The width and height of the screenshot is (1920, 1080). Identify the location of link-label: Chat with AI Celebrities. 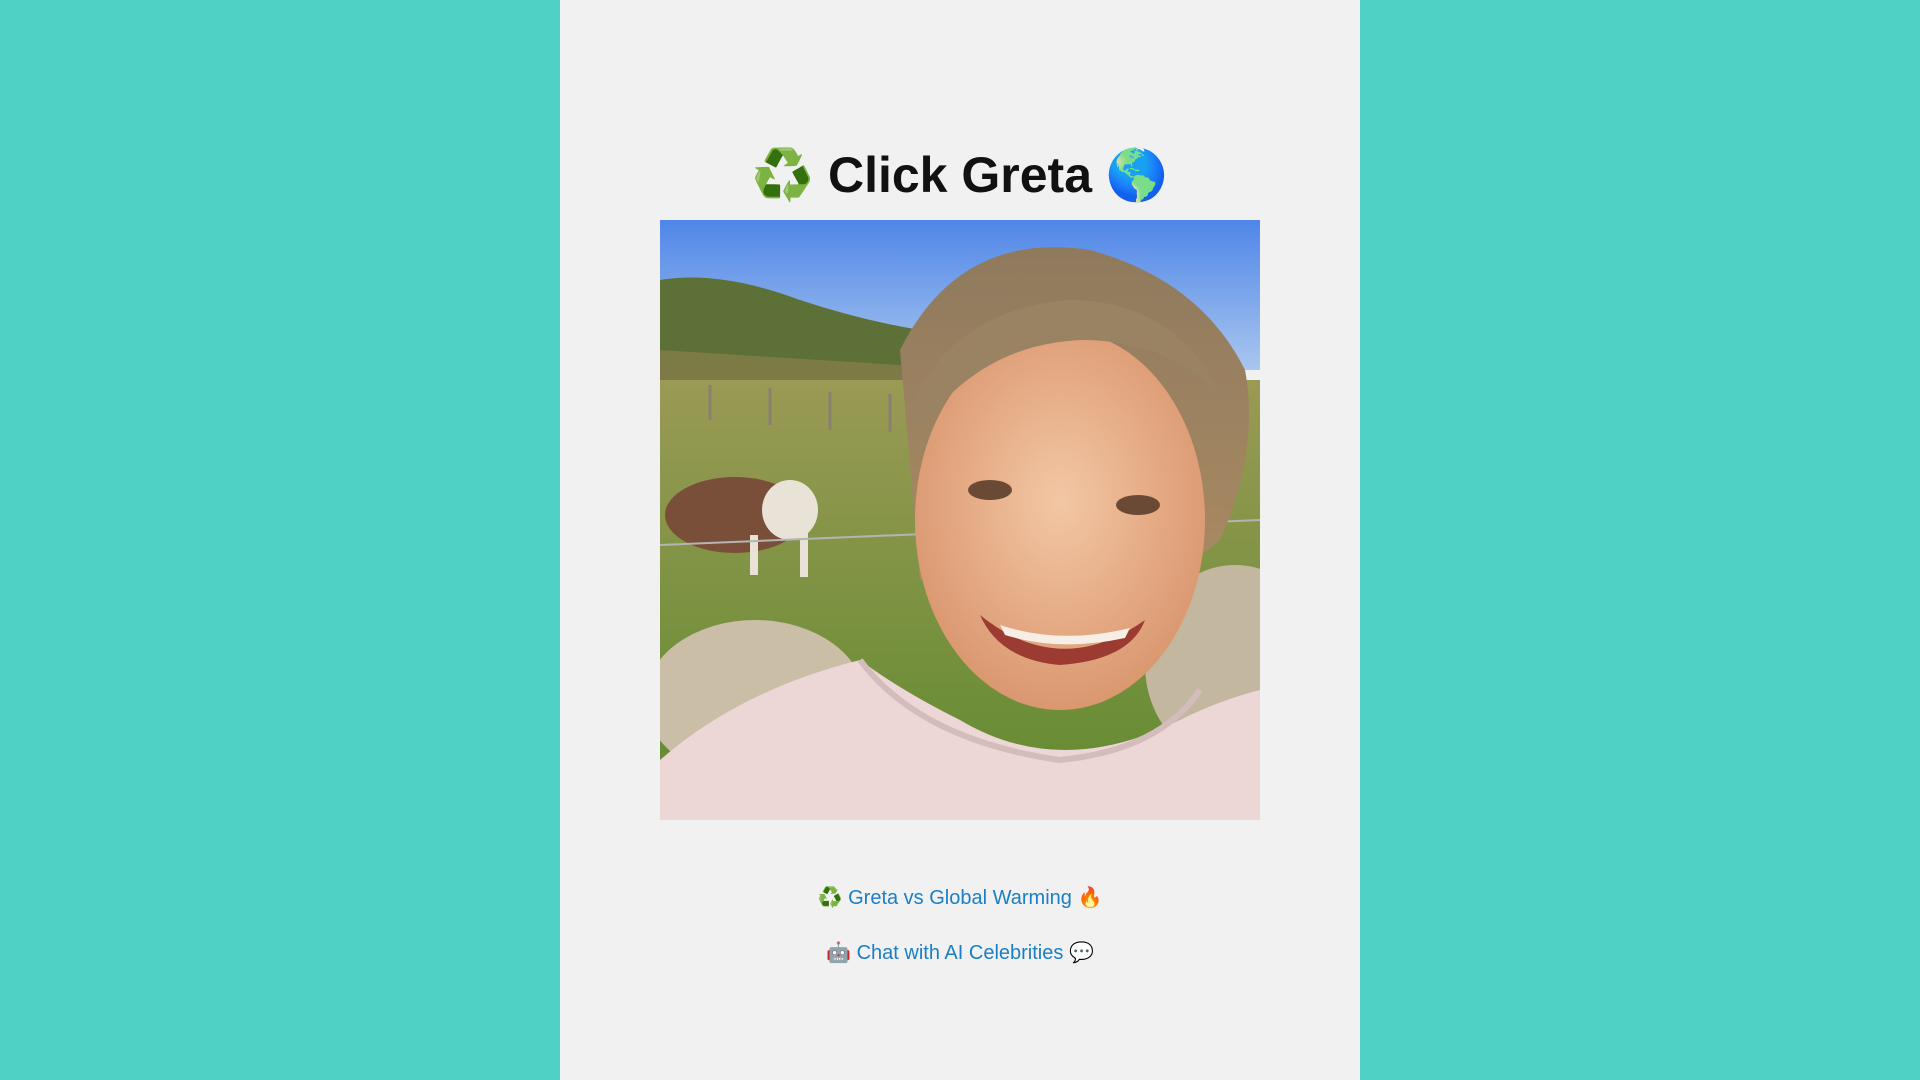
(960, 953).